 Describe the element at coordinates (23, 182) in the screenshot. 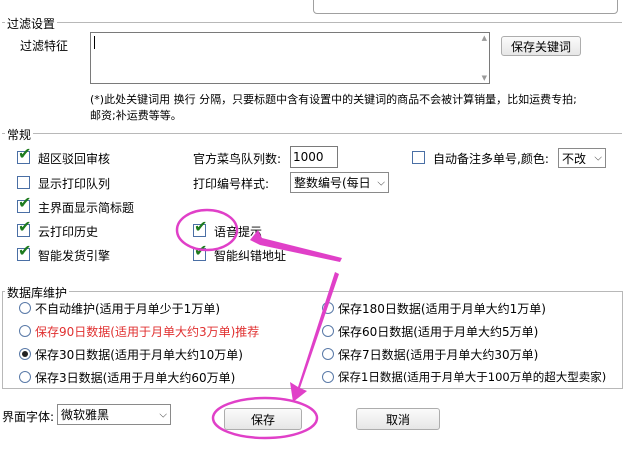

I see `checkbox-show-print-queue` at that location.